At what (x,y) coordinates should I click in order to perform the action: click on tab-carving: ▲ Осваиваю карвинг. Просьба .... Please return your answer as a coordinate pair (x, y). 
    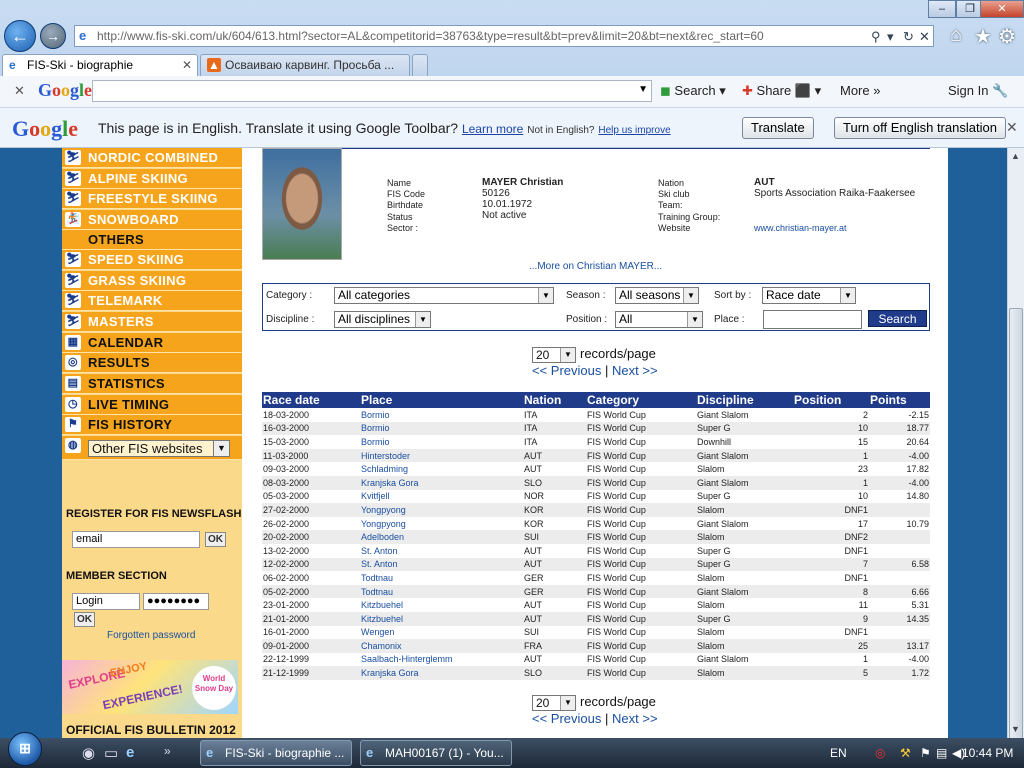
    Looking at the image, I should click on (305, 65).